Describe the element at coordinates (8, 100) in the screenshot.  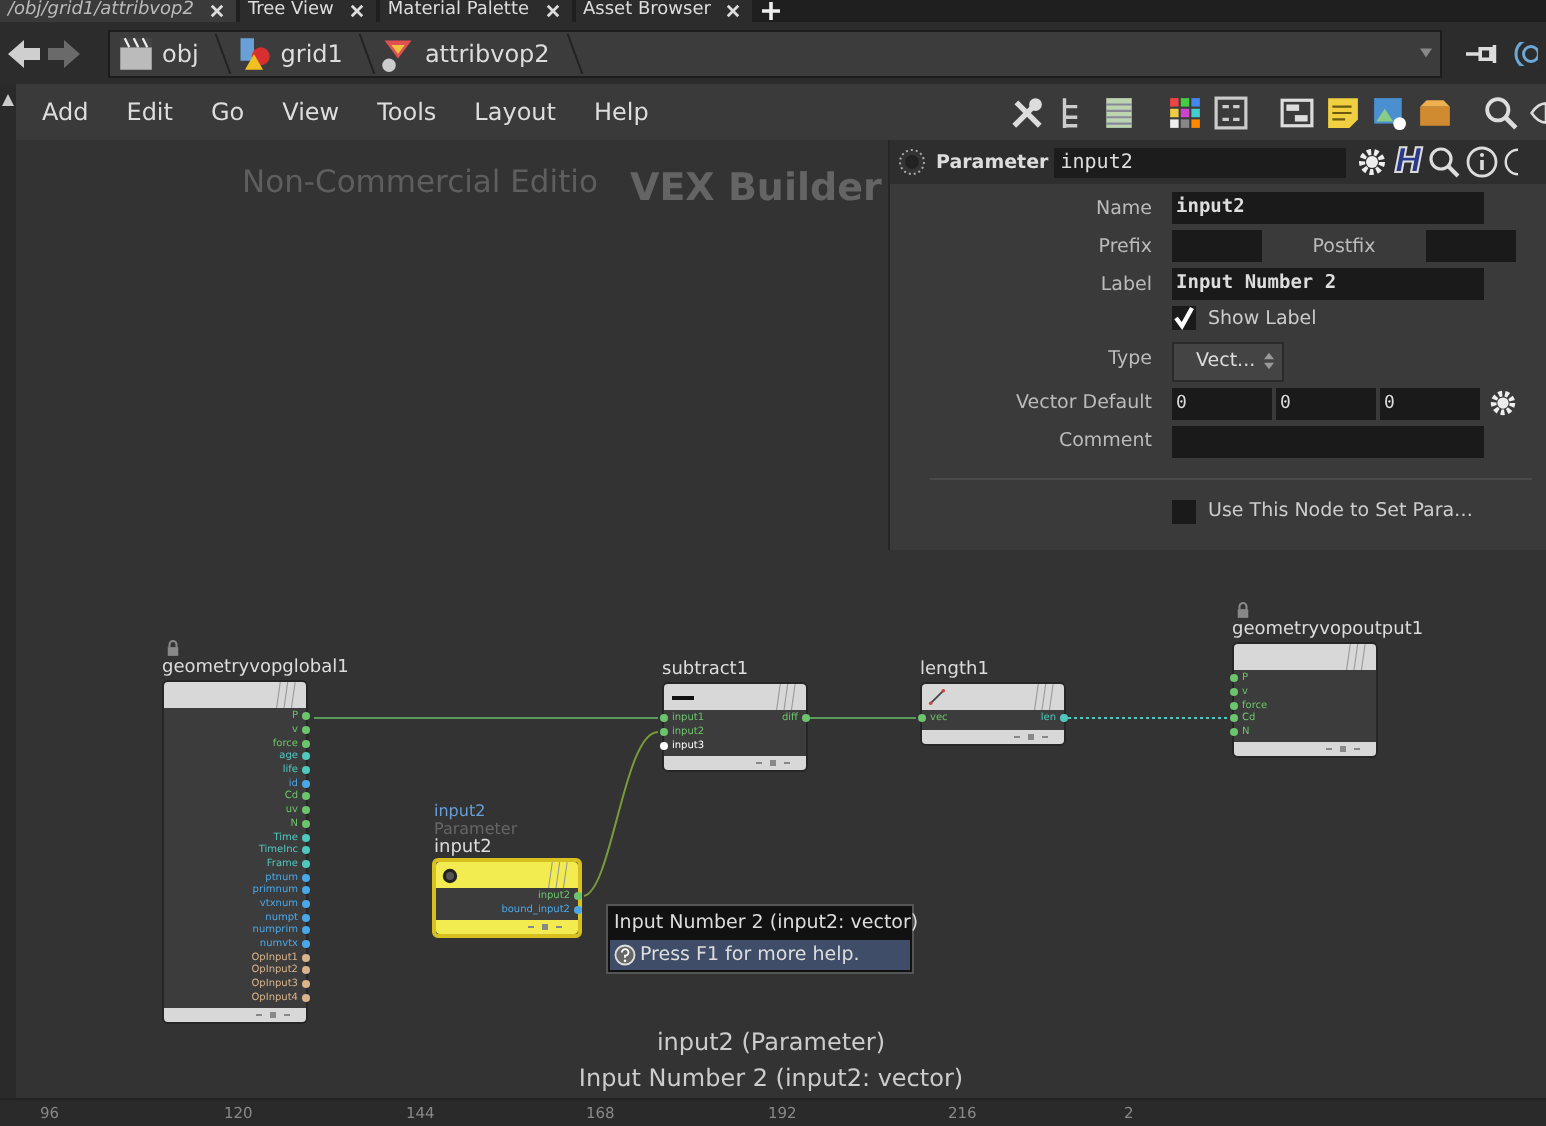
I see `collapse-icon` at that location.